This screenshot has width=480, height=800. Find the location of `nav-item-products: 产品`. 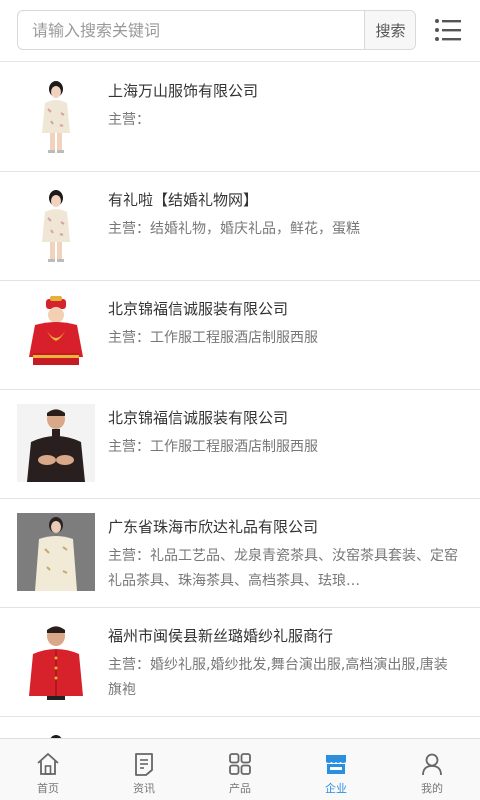

nav-item-products: 产品 is located at coordinates (240, 769).